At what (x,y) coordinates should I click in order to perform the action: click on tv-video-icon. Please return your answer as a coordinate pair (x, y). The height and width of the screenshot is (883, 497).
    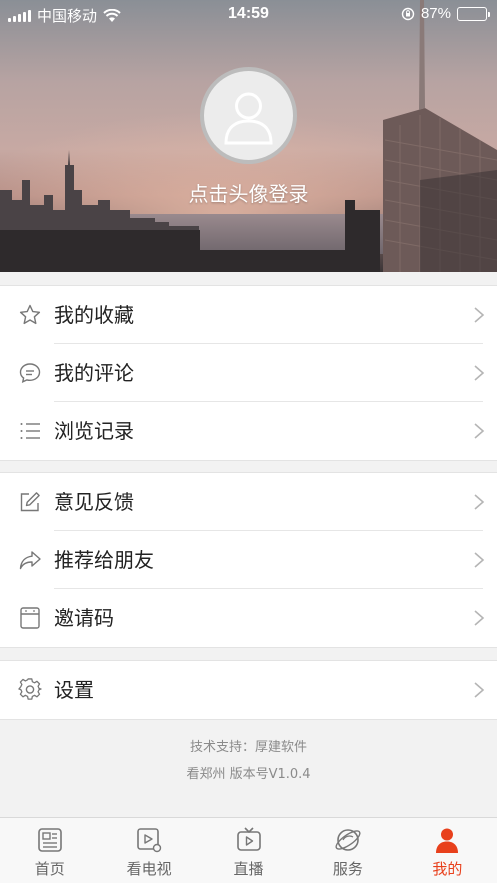
    Looking at the image, I should click on (149, 840).